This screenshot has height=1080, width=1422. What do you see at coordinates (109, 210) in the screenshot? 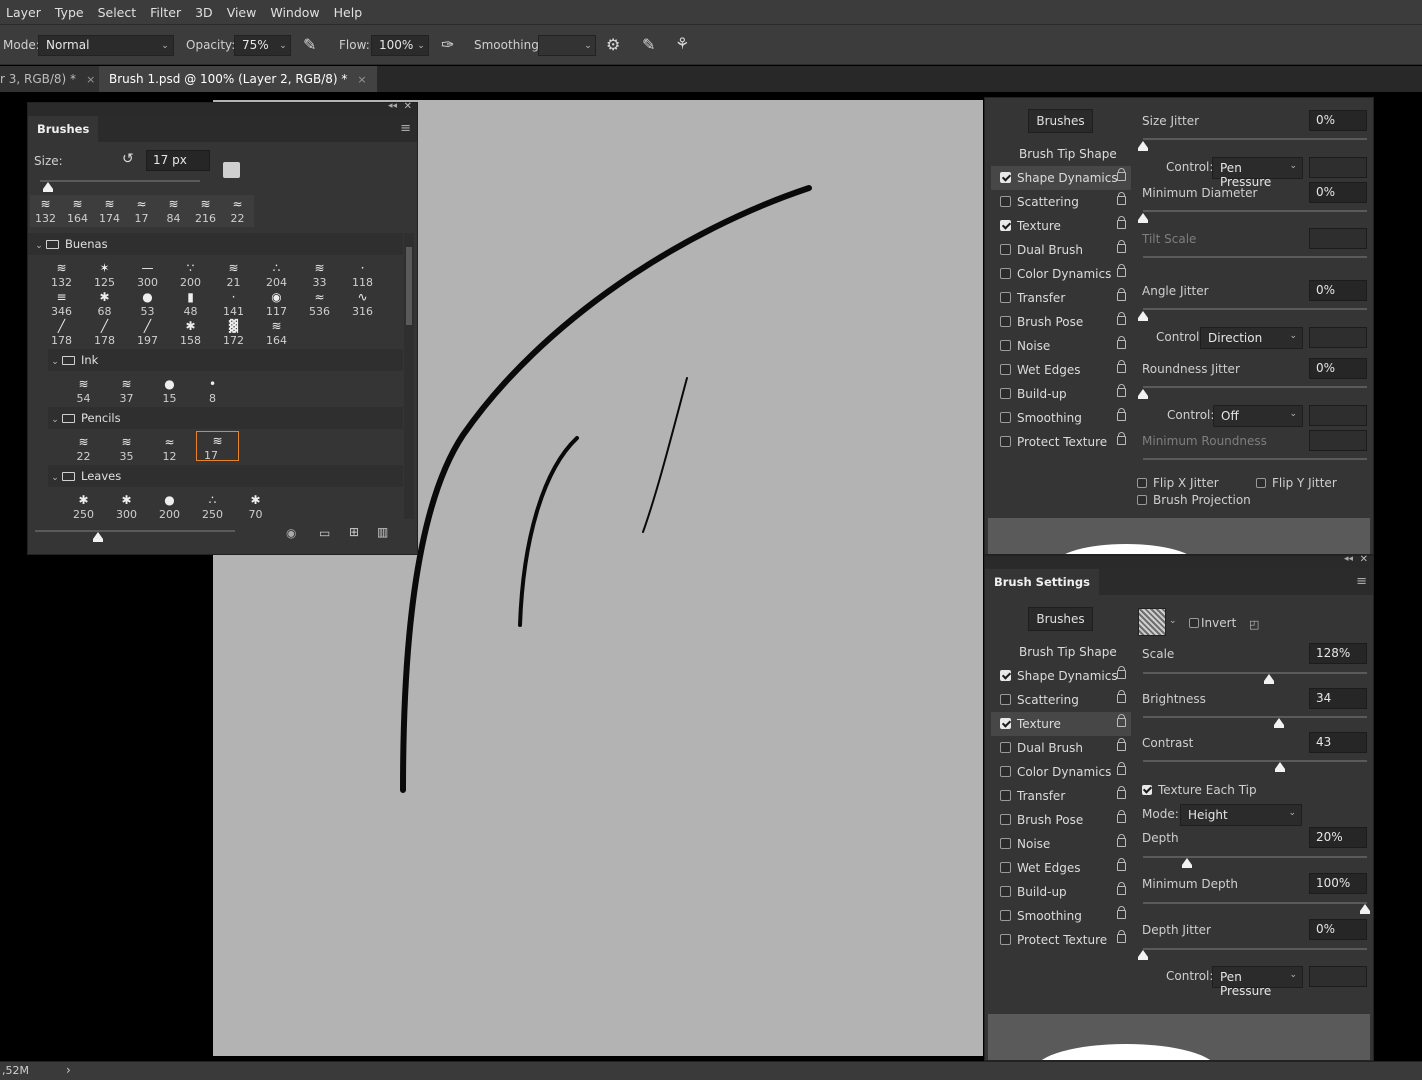
I see `recent-brush: ≋ 174` at bounding box center [109, 210].